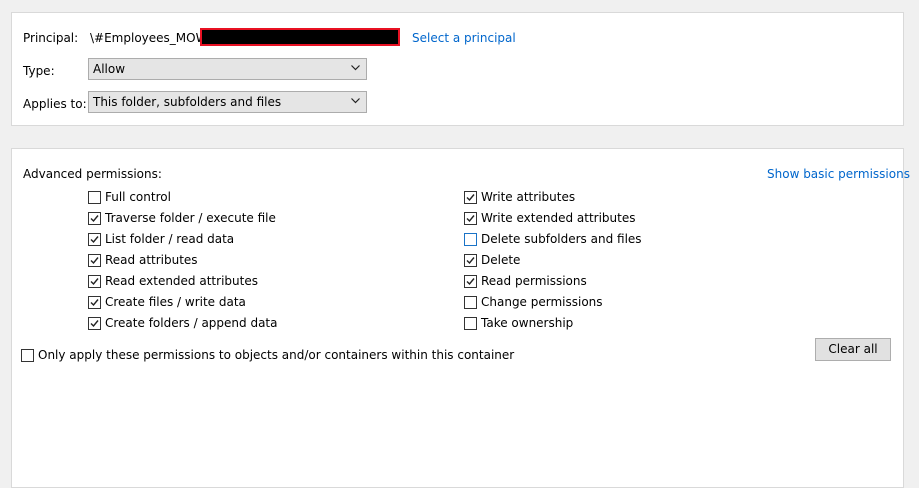 This screenshot has height=488, width=919. Describe the element at coordinates (51, 38) in the screenshot. I see `principal-label: Principal:` at that location.